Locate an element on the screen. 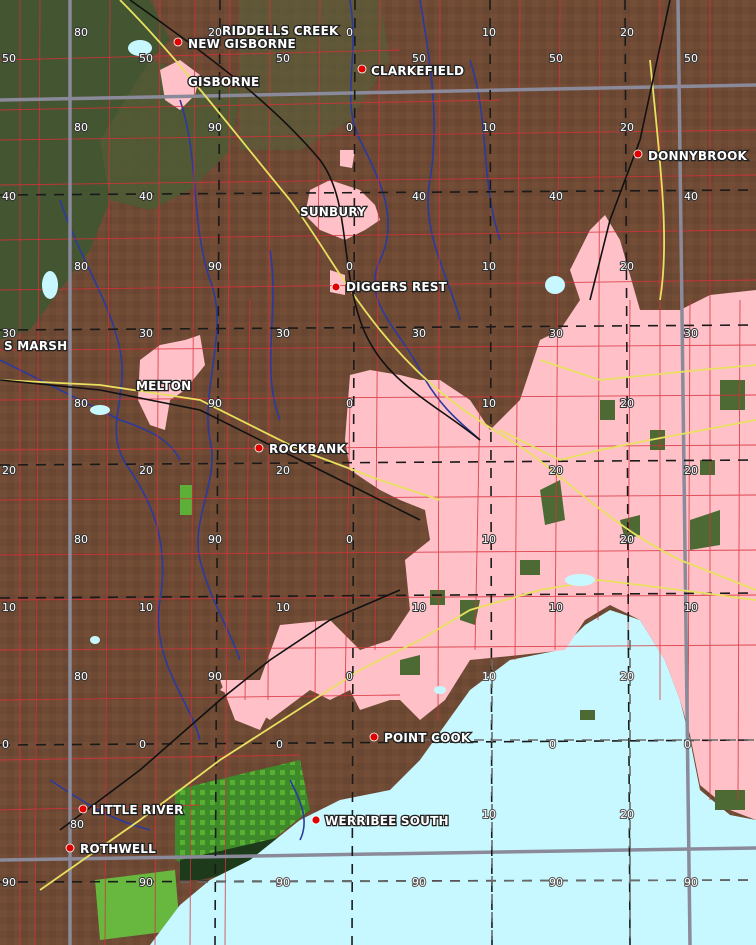 The width and height of the screenshot is (756, 945). town-label: GISBORNE is located at coordinates (223, 82).